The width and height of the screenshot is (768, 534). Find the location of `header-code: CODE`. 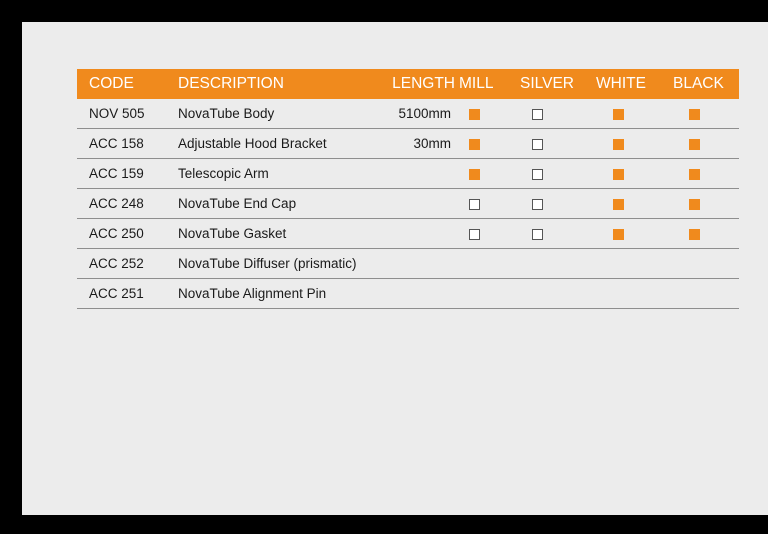

header-code: CODE is located at coordinates (127, 84).